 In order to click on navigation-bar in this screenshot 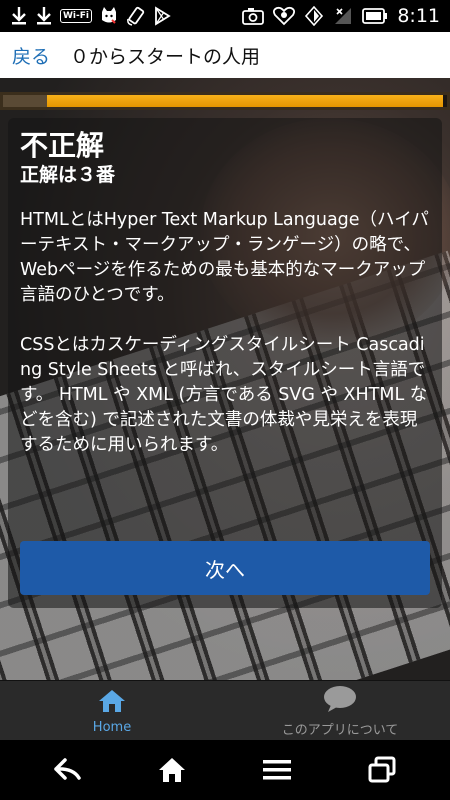, I will do `click(225, 770)`.